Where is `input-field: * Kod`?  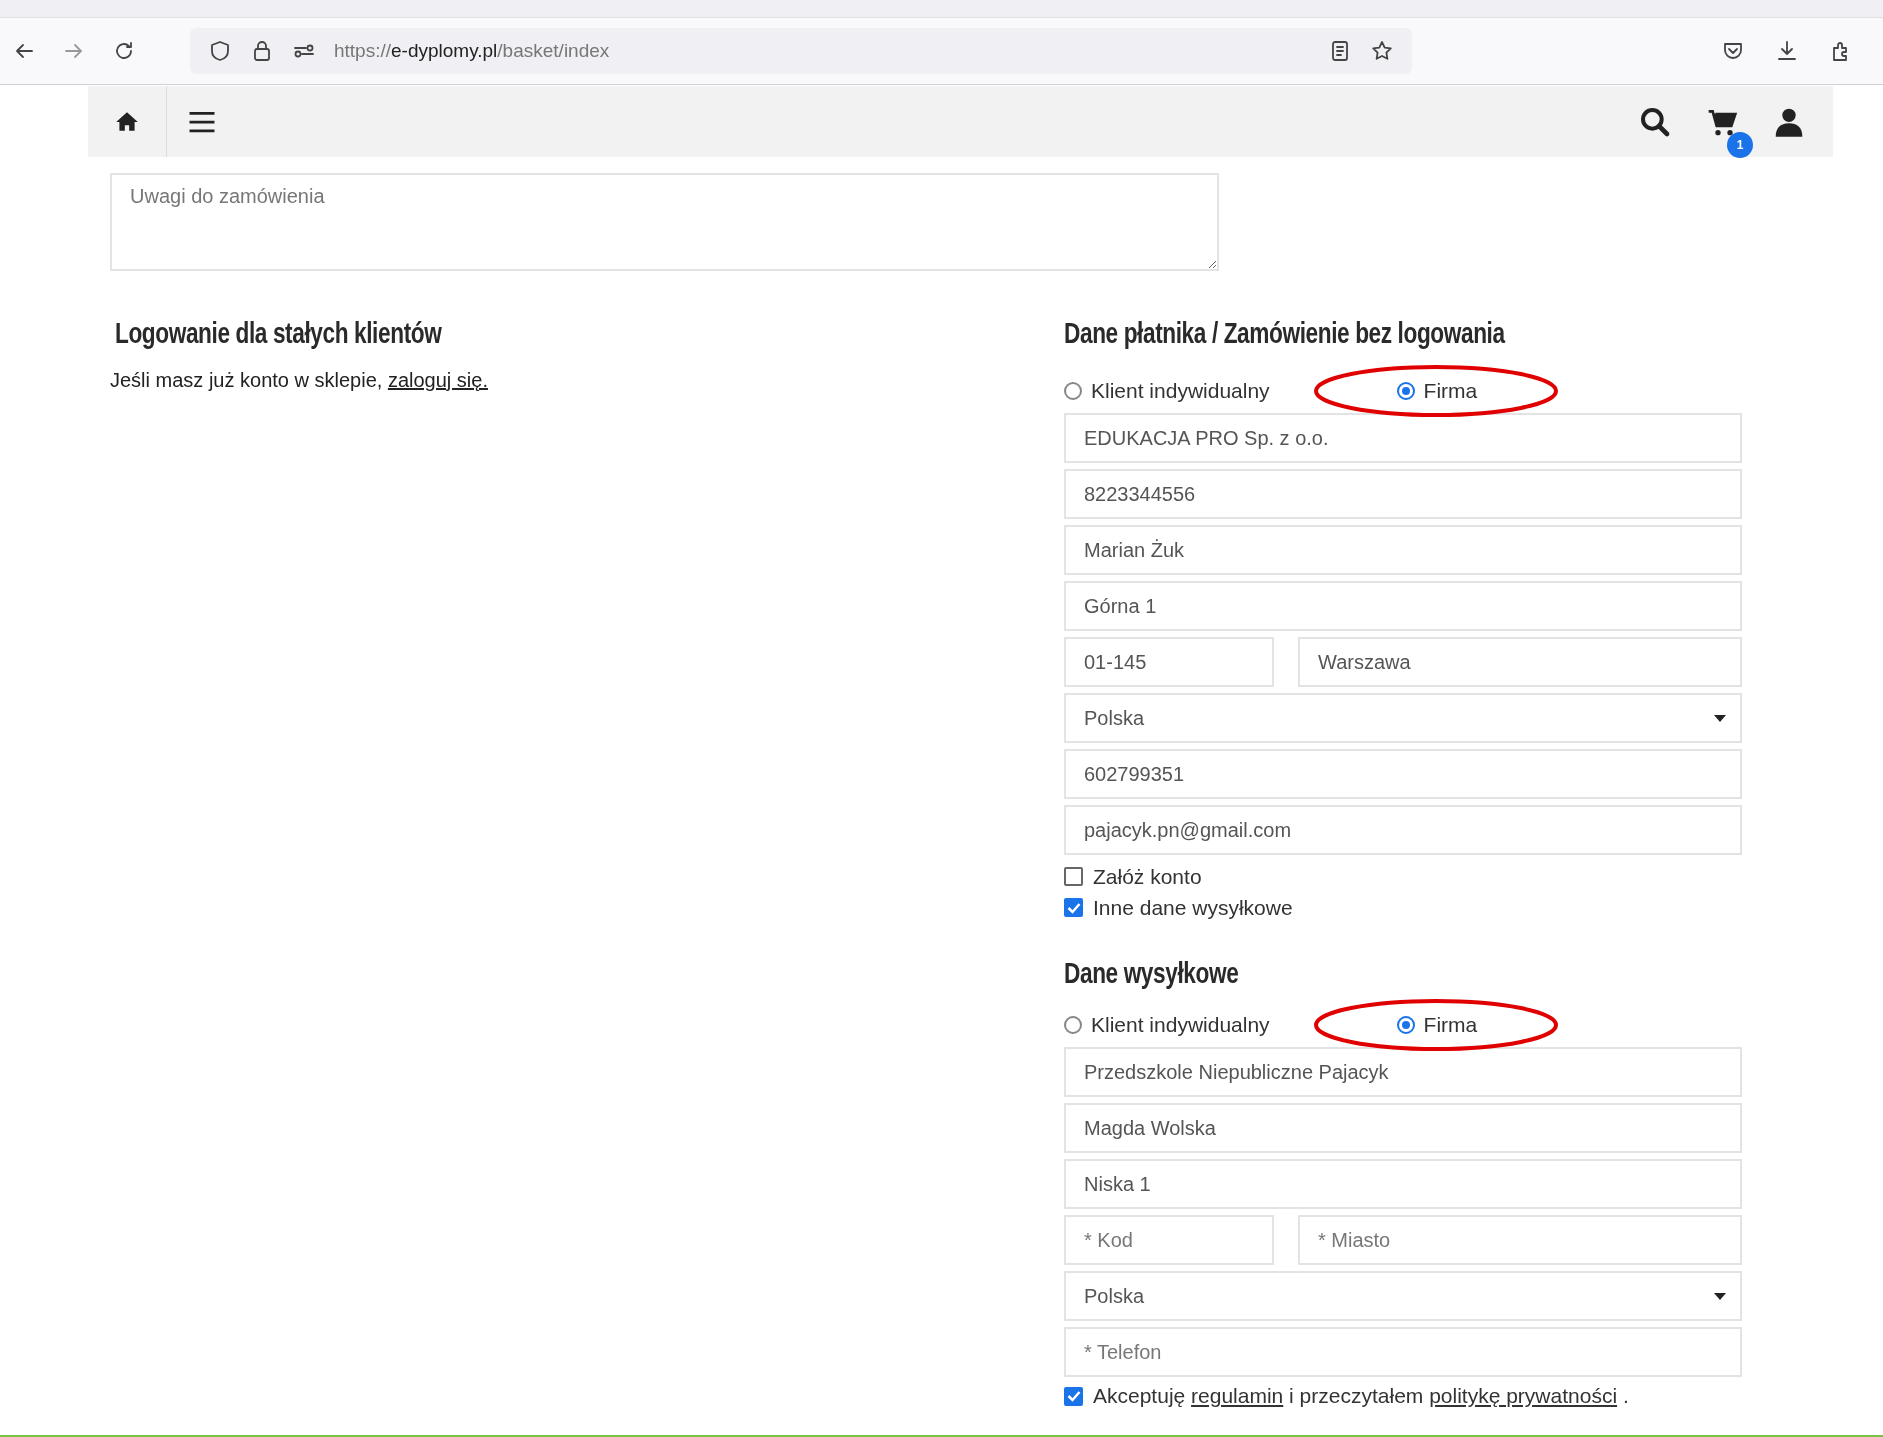 input-field: * Kod is located at coordinates (1169, 1240).